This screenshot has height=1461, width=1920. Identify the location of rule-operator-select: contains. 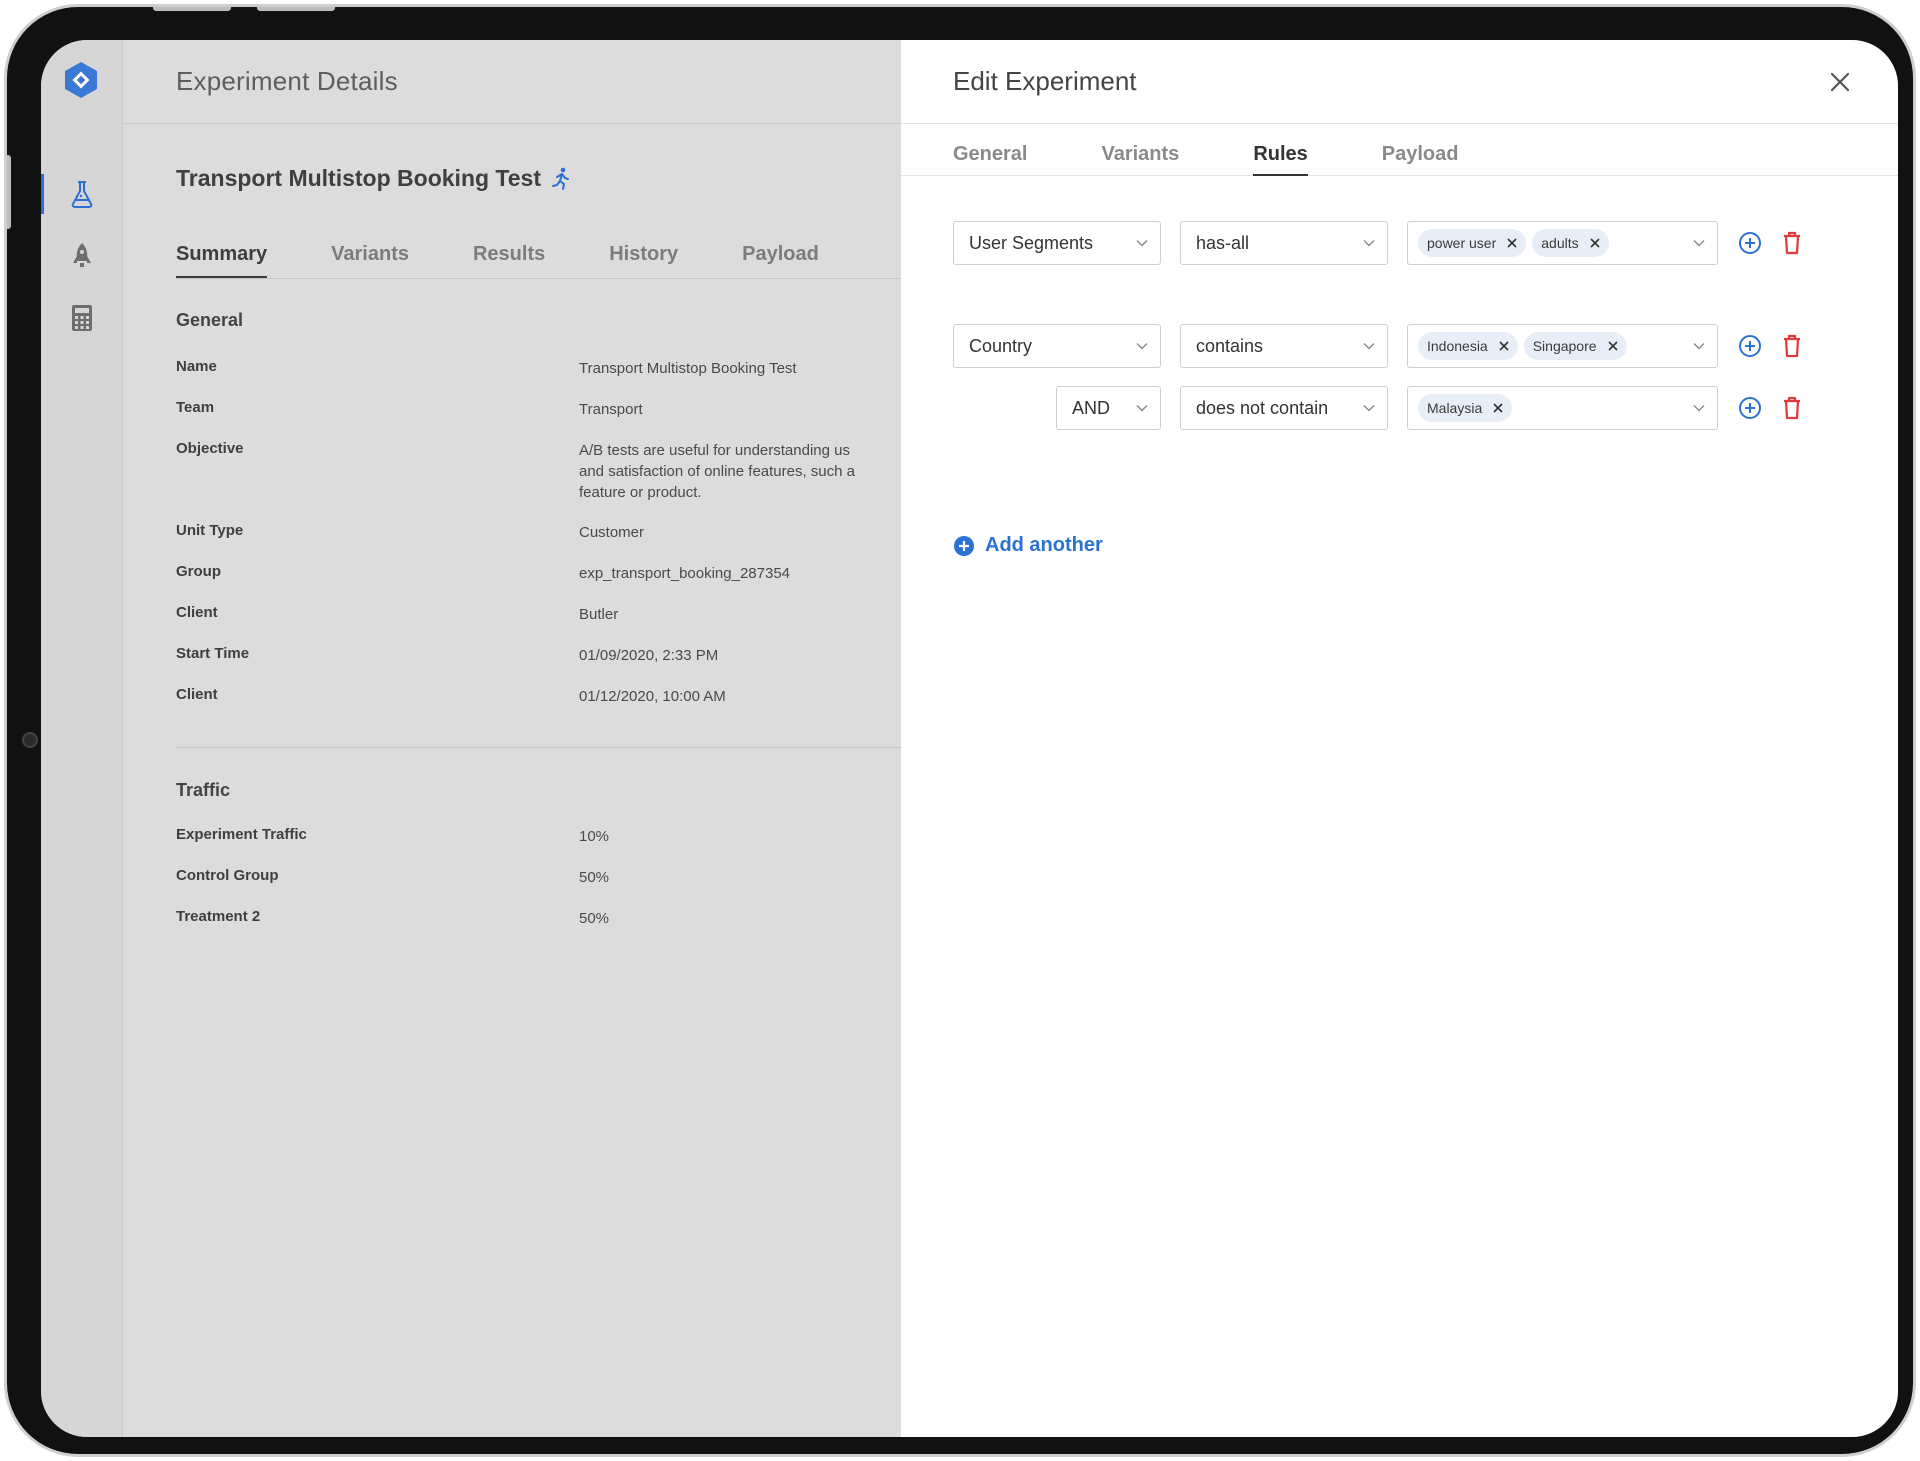
(1284, 346).